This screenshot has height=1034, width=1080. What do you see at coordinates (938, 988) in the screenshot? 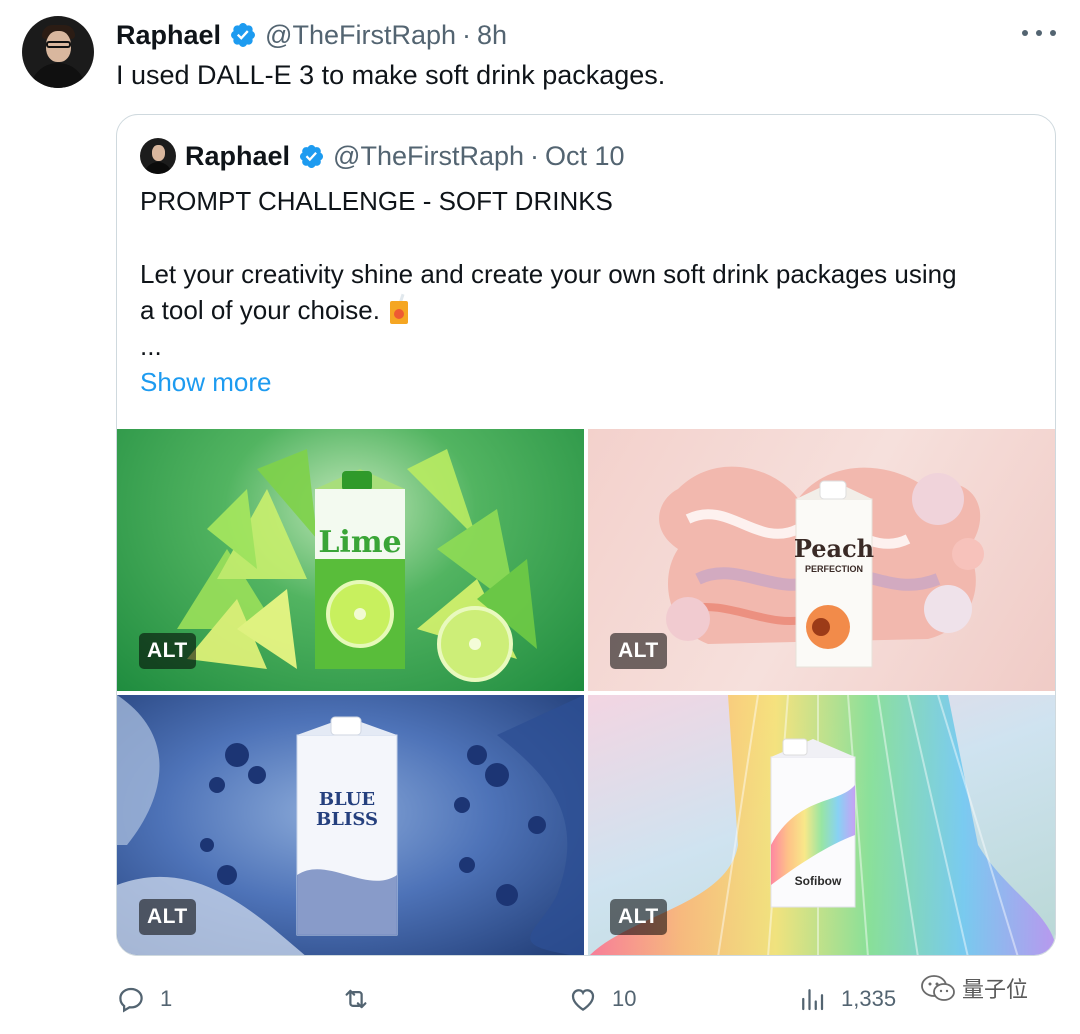
I see `wechat-logo-icon` at bounding box center [938, 988].